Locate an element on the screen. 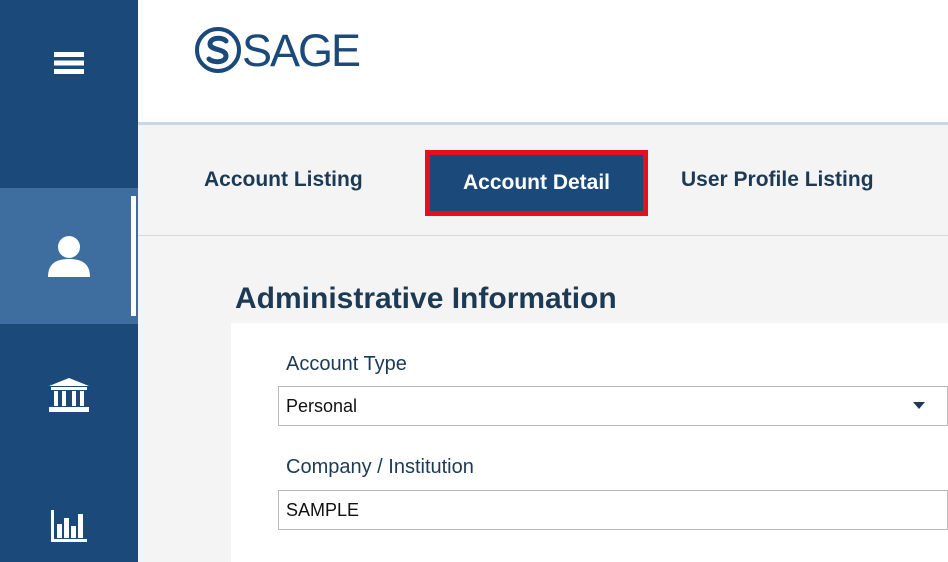 The height and width of the screenshot is (562, 948). tab-user-profile-listing: User Profile Listing is located at coordinates (777, 180).